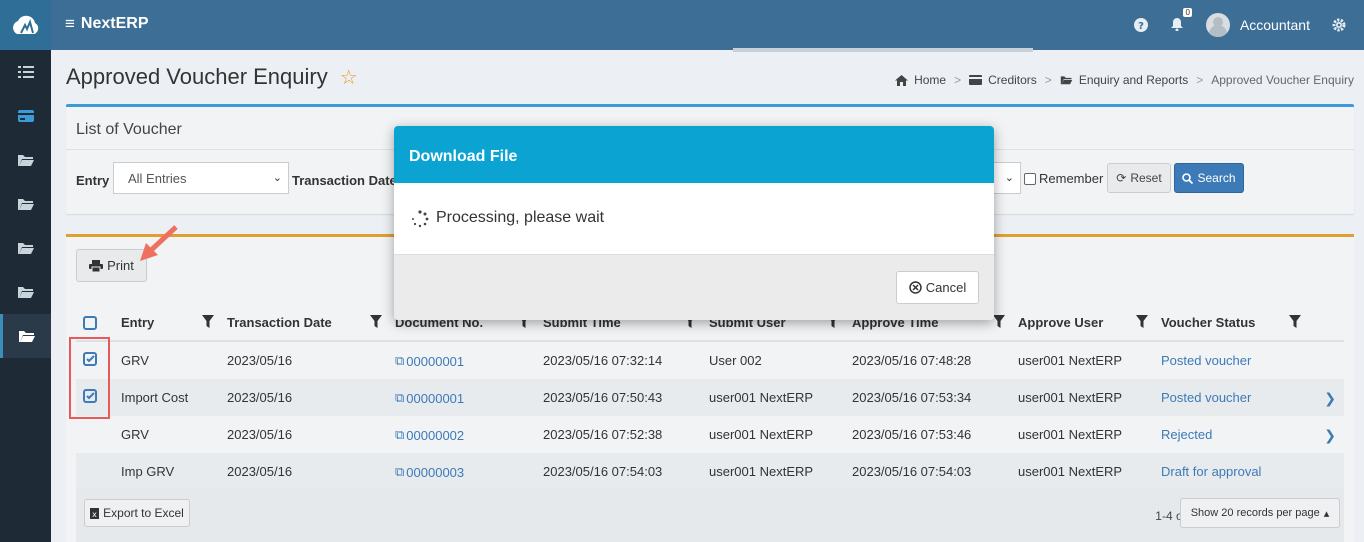 The width and height of the screenshot is (1364, 542). I want to click on cell-approve-time: 2023/05/16 07:54:03, so click(912, 471).